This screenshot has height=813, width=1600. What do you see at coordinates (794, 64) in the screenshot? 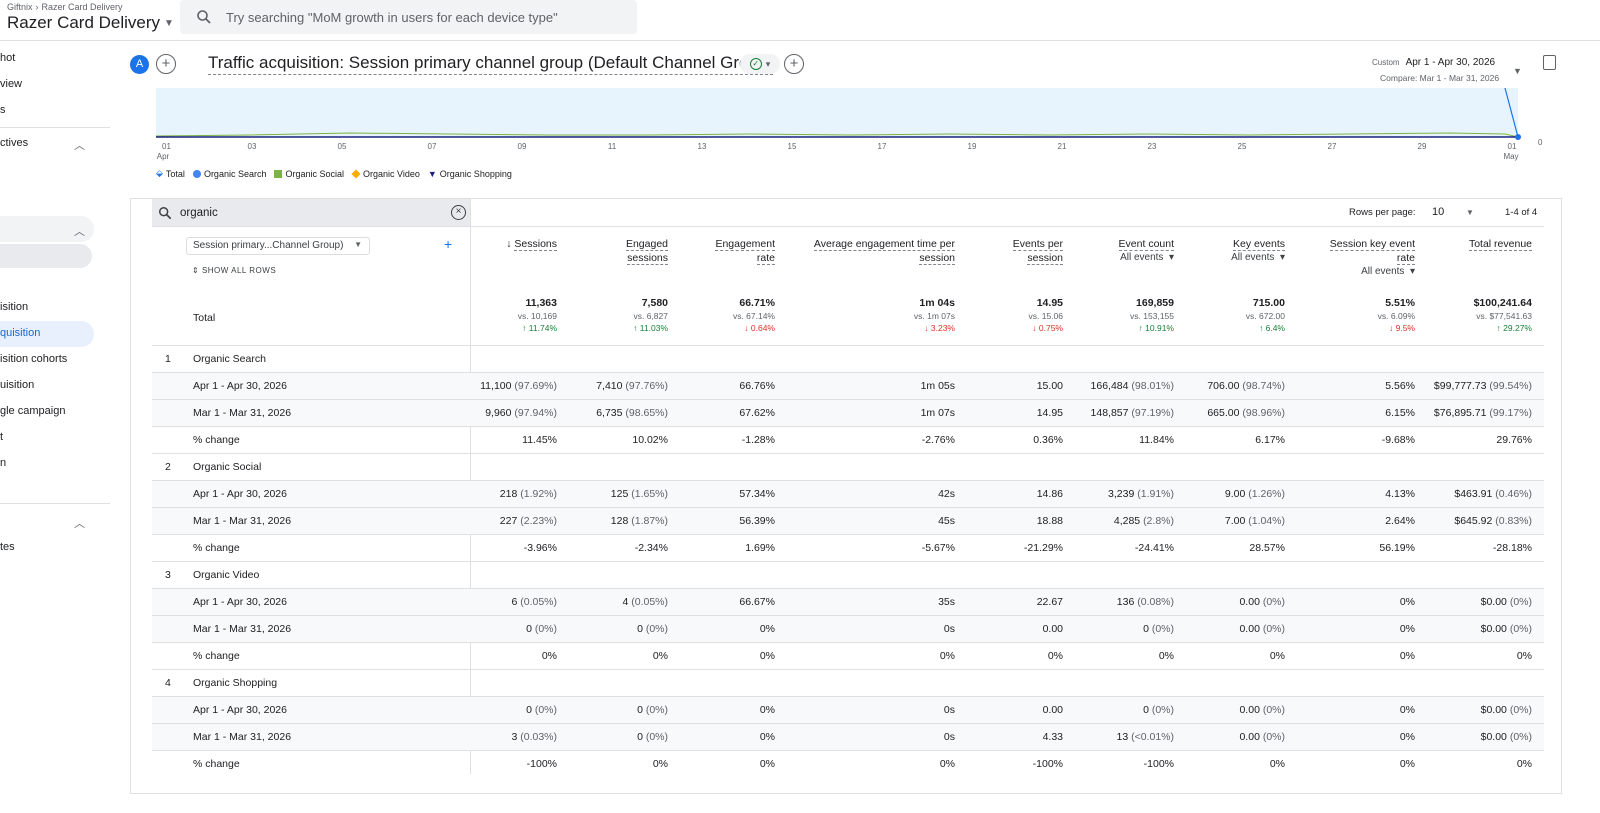
I see `add-filter-icon: +` at bounding box center [794, 64].